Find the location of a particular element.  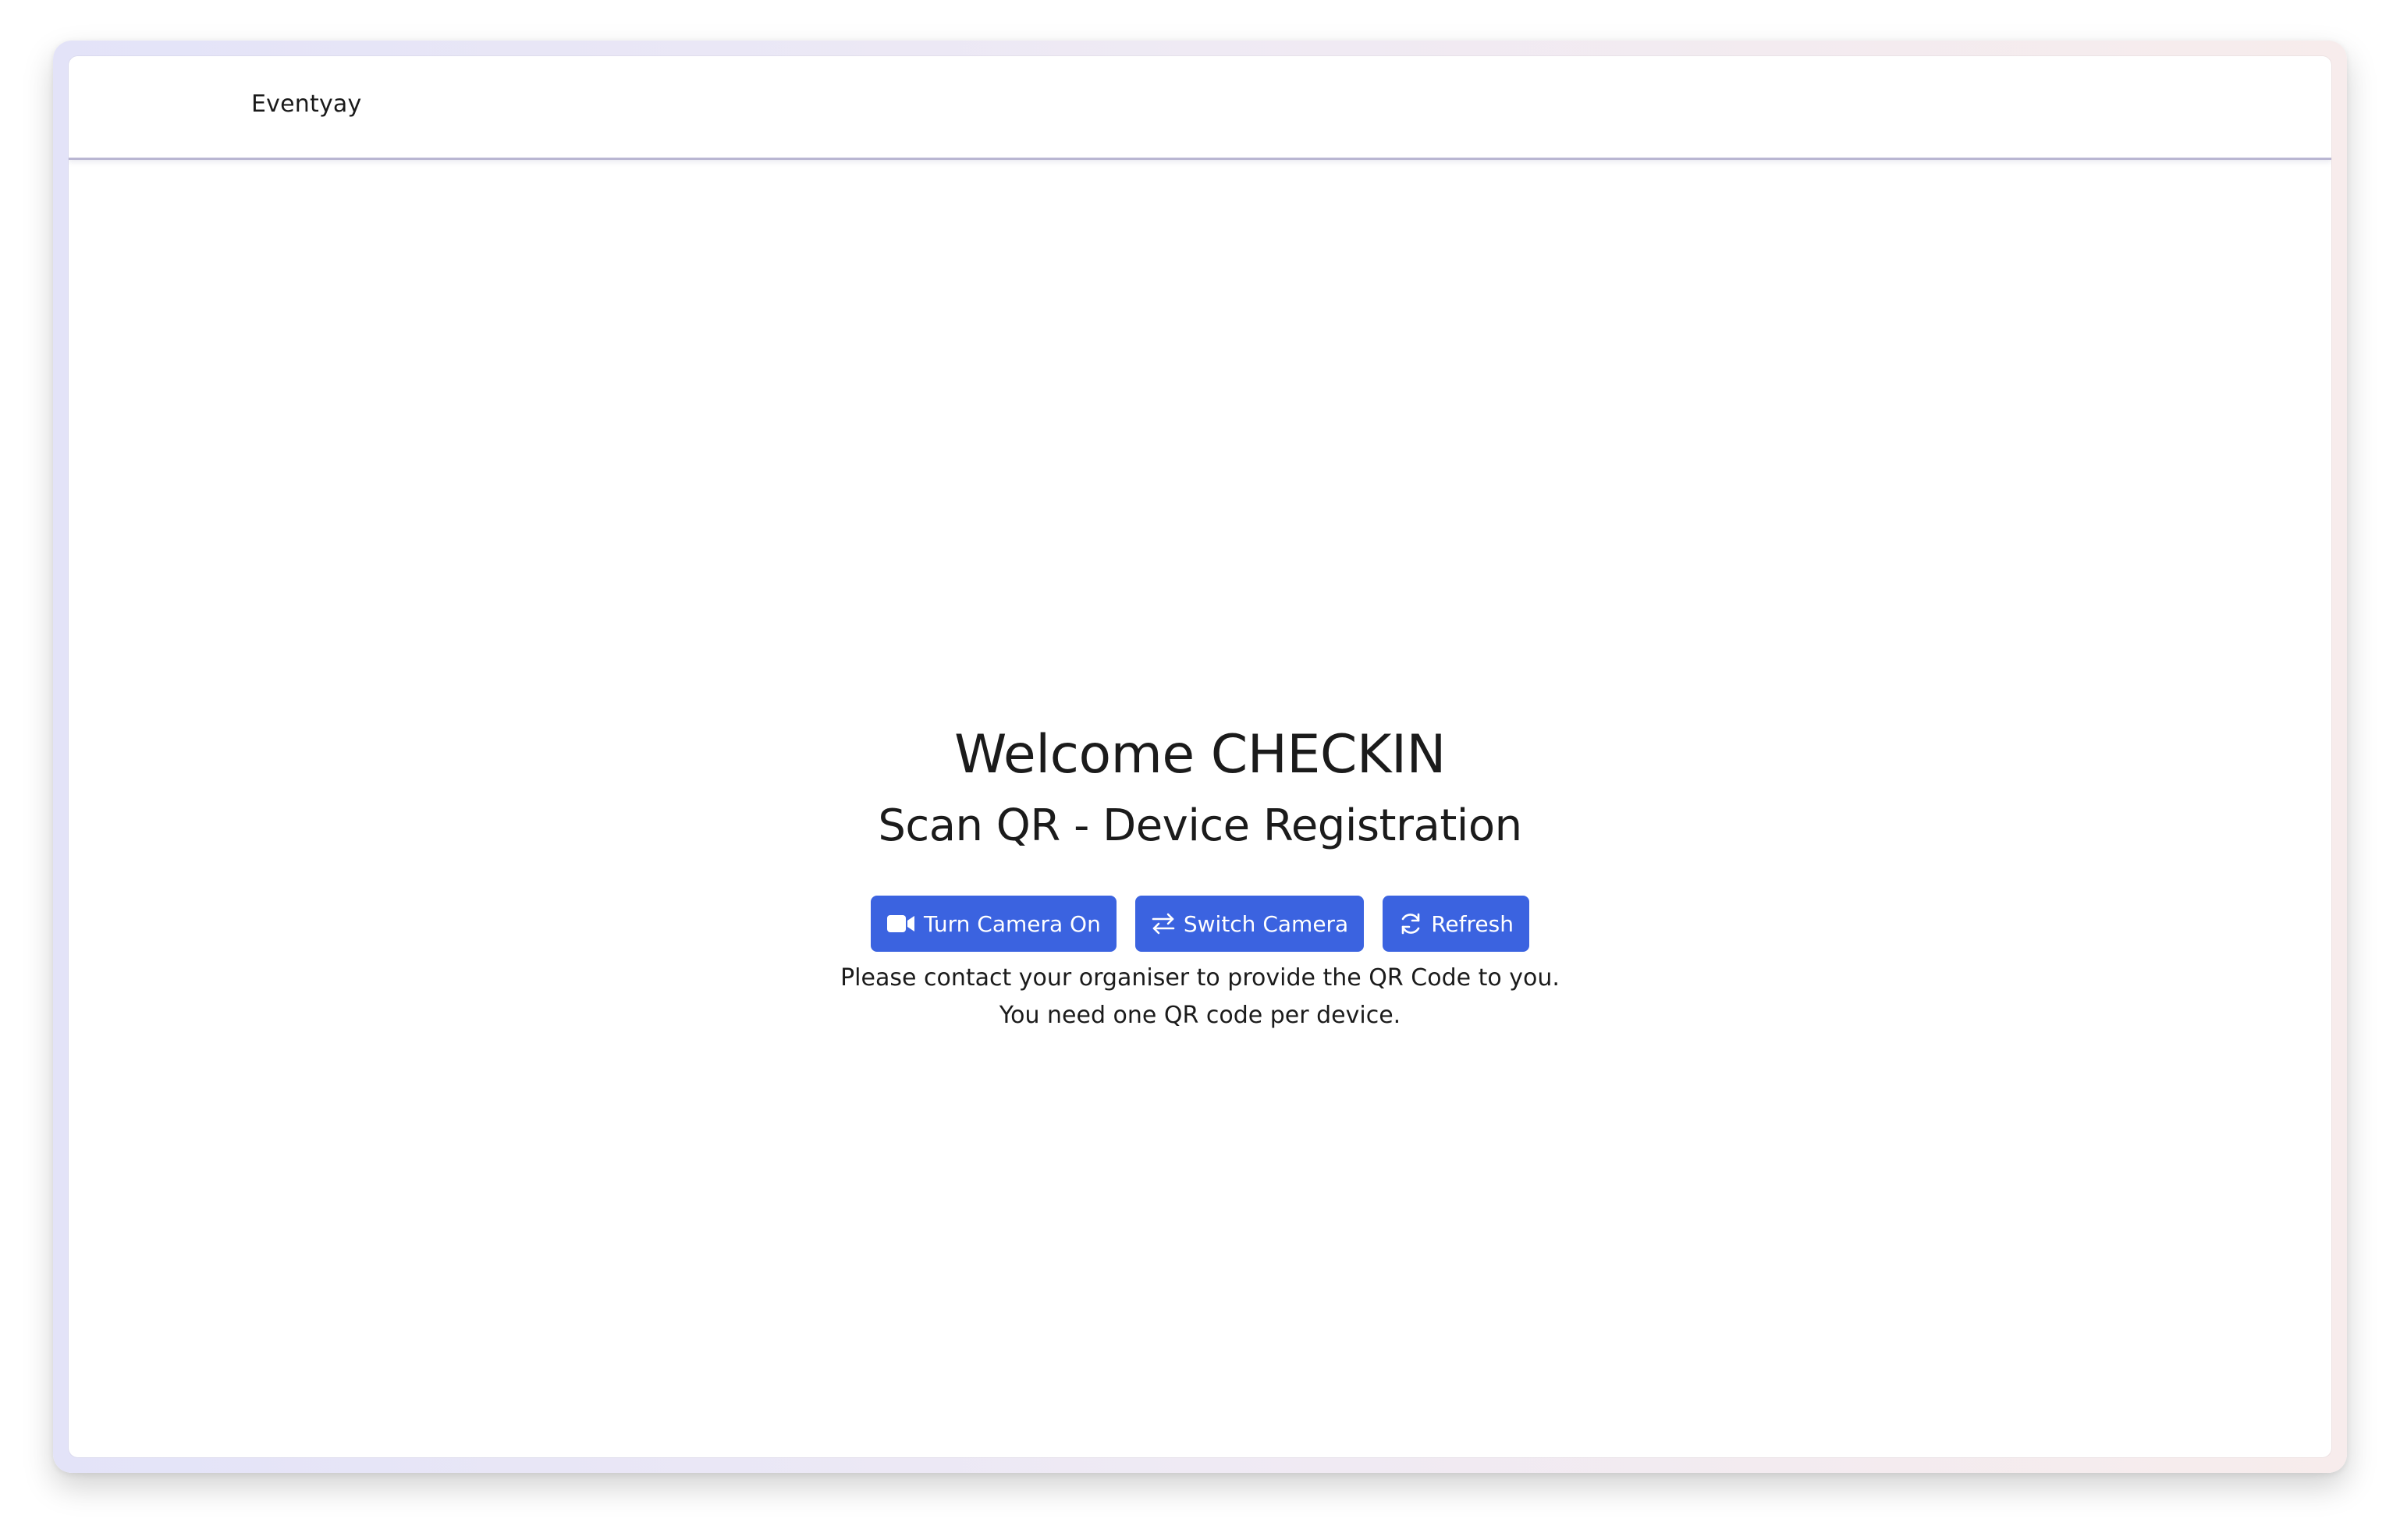

refresh-icon is located at coordinates (1410, 923).